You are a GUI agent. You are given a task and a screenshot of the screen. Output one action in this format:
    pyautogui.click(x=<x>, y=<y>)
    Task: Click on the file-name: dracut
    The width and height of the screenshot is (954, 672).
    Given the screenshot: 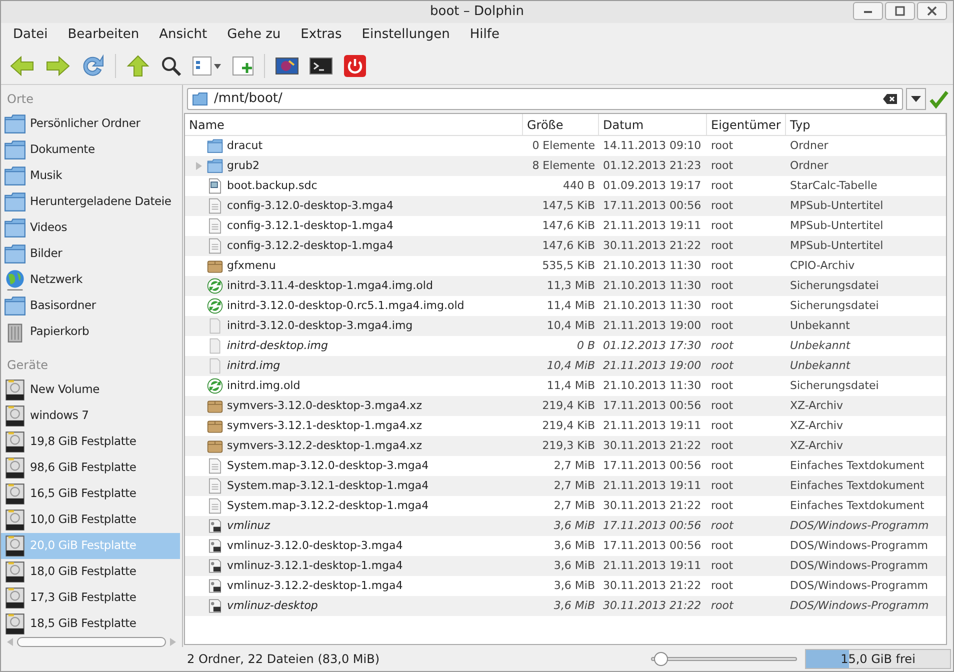 What is the action you would take?
    pyautogui.click(x=245, y=146)
    